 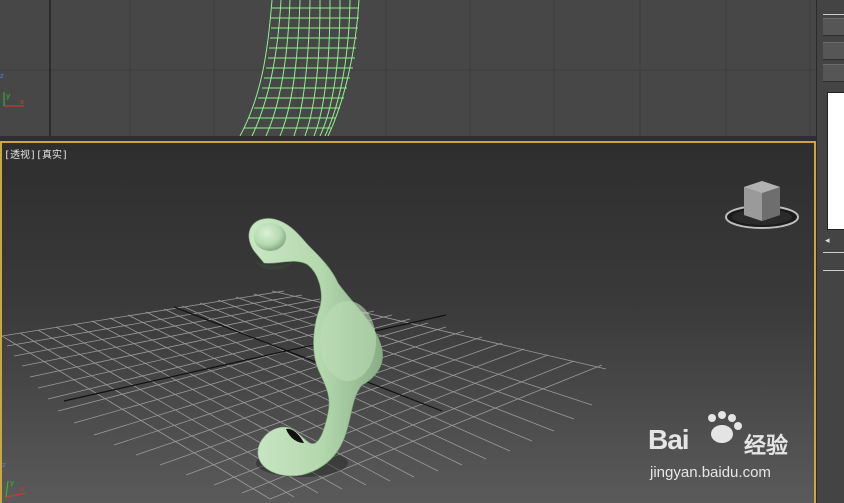 I want to click on watermark-logo-text-2: 经验, so click(x=766, y=445).